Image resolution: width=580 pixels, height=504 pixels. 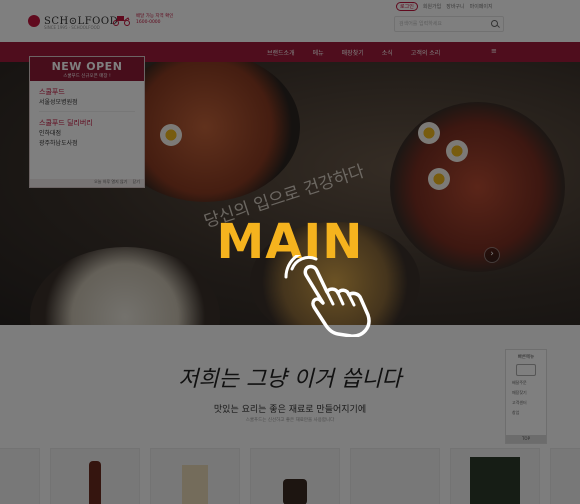 I want to click on pointing-hand-icon, so click(x=330, y=296).